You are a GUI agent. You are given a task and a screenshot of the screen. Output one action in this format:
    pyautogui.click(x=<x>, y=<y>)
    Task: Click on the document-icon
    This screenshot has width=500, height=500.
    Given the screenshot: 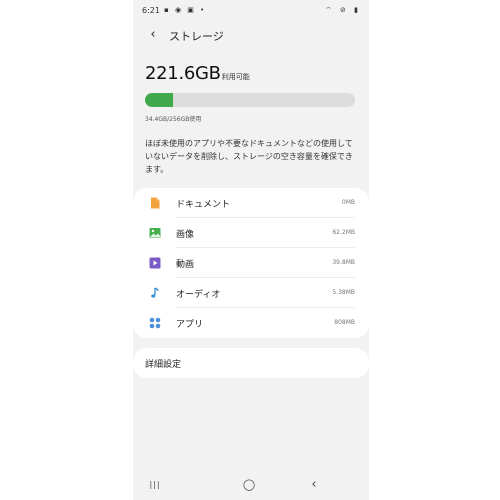 What is the action you would take?
    pyautogui.click(x=155, y=203)
    